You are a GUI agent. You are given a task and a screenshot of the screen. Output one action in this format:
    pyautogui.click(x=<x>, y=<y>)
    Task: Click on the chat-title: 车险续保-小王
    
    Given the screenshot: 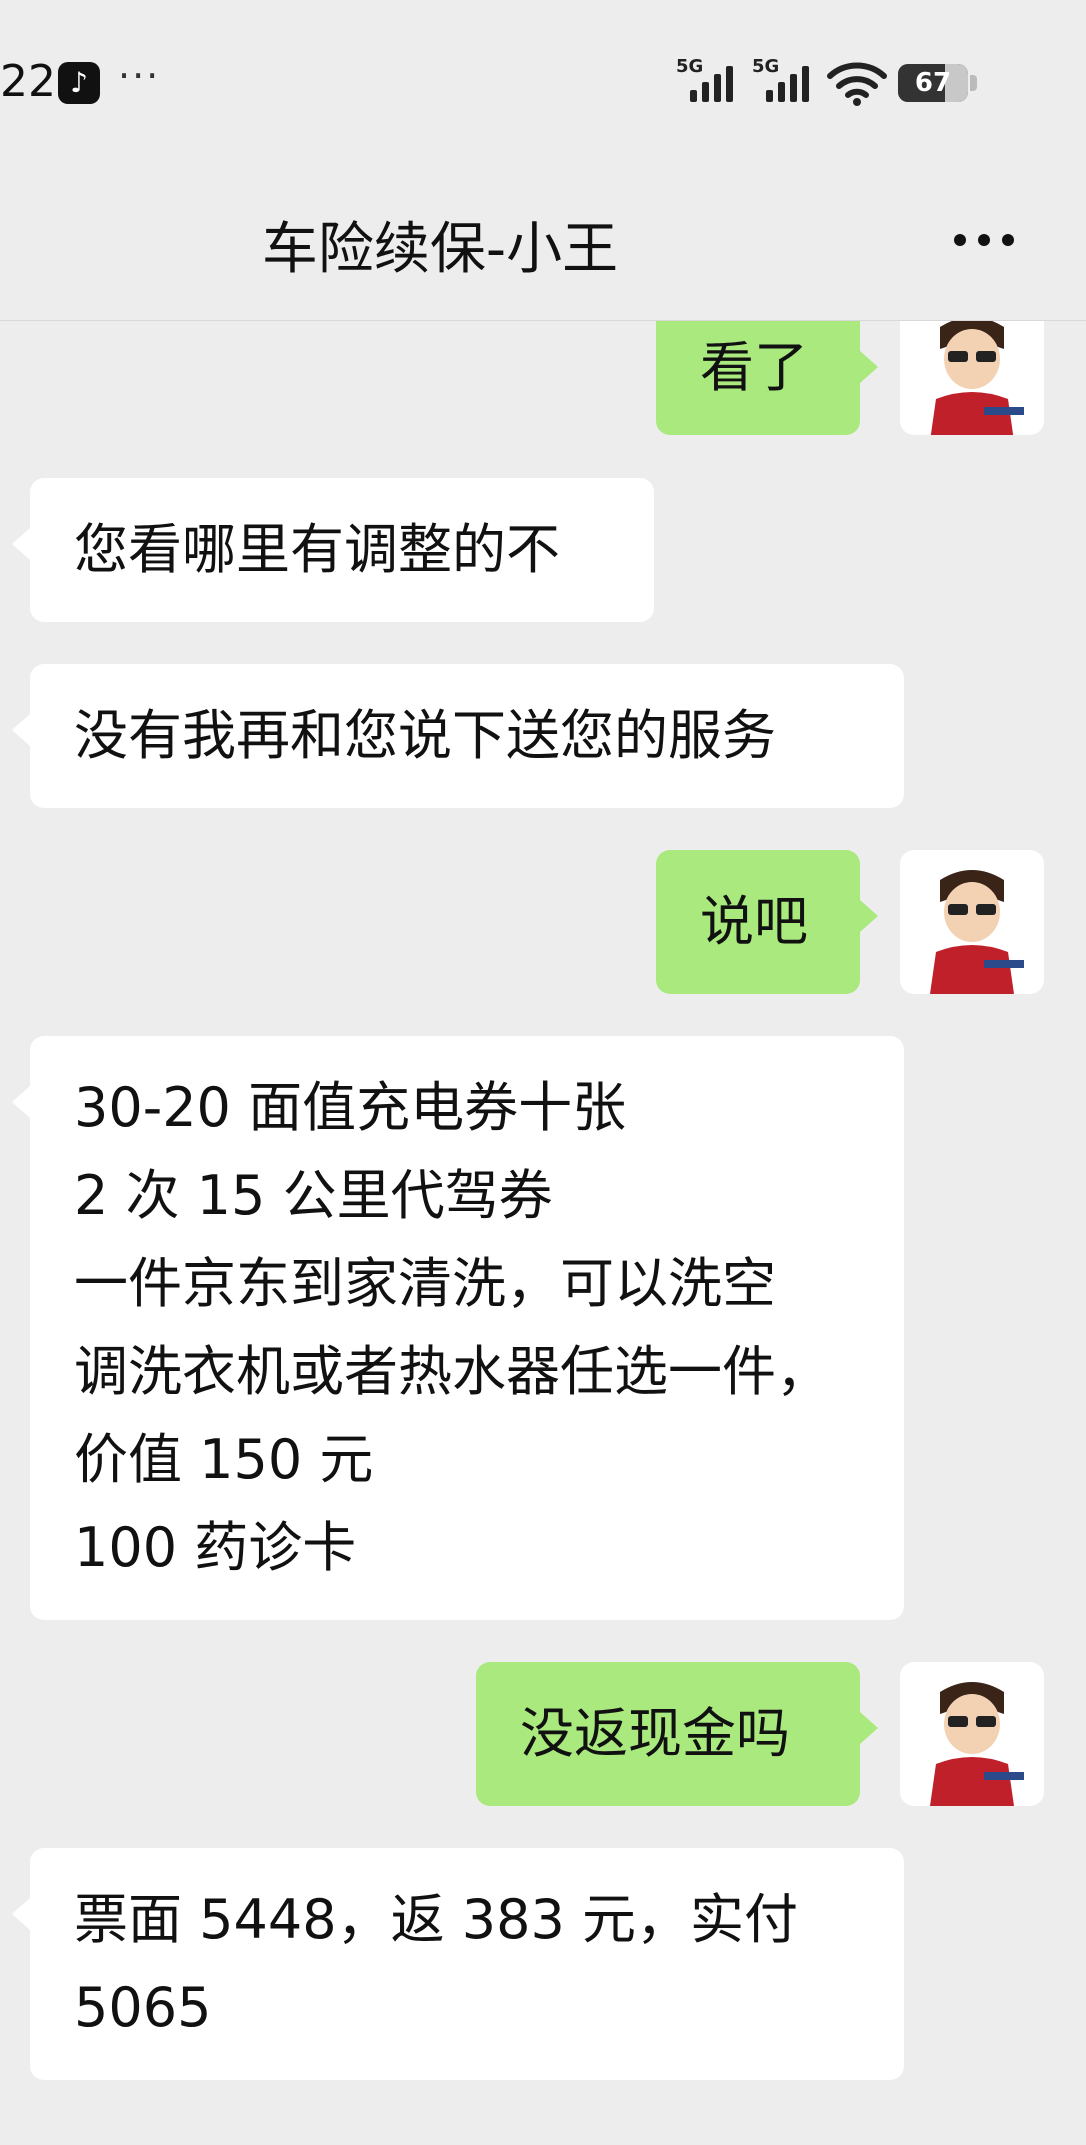 What is the action you would take?
    pyautogui.click(x=440, y=249)
    